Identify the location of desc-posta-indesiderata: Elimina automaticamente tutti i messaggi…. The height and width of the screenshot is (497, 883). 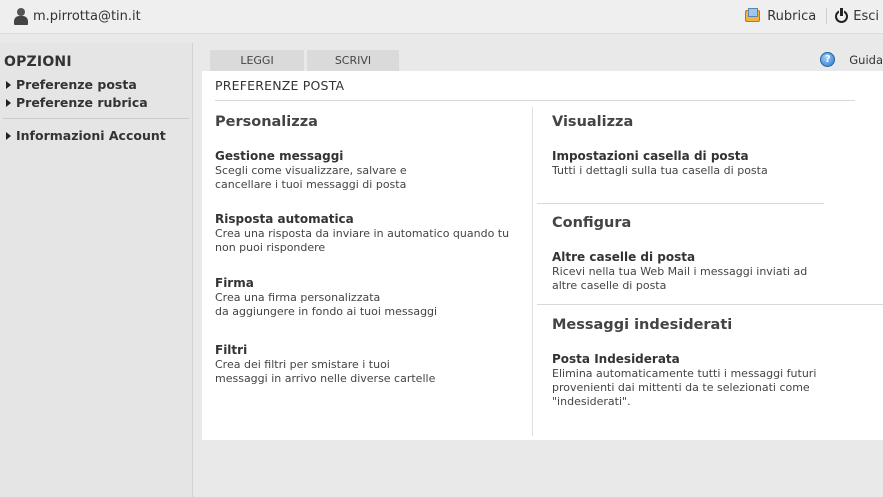
(684, 387).